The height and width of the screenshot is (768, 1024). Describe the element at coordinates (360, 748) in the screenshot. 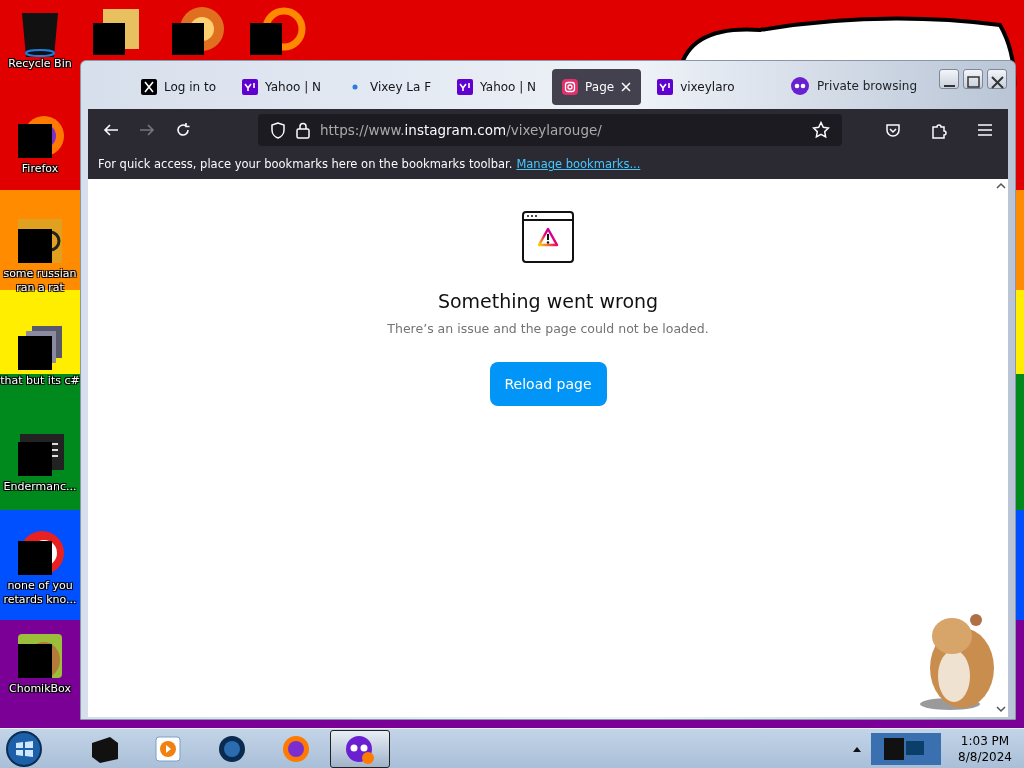

I see `taskbar-item` at that location.